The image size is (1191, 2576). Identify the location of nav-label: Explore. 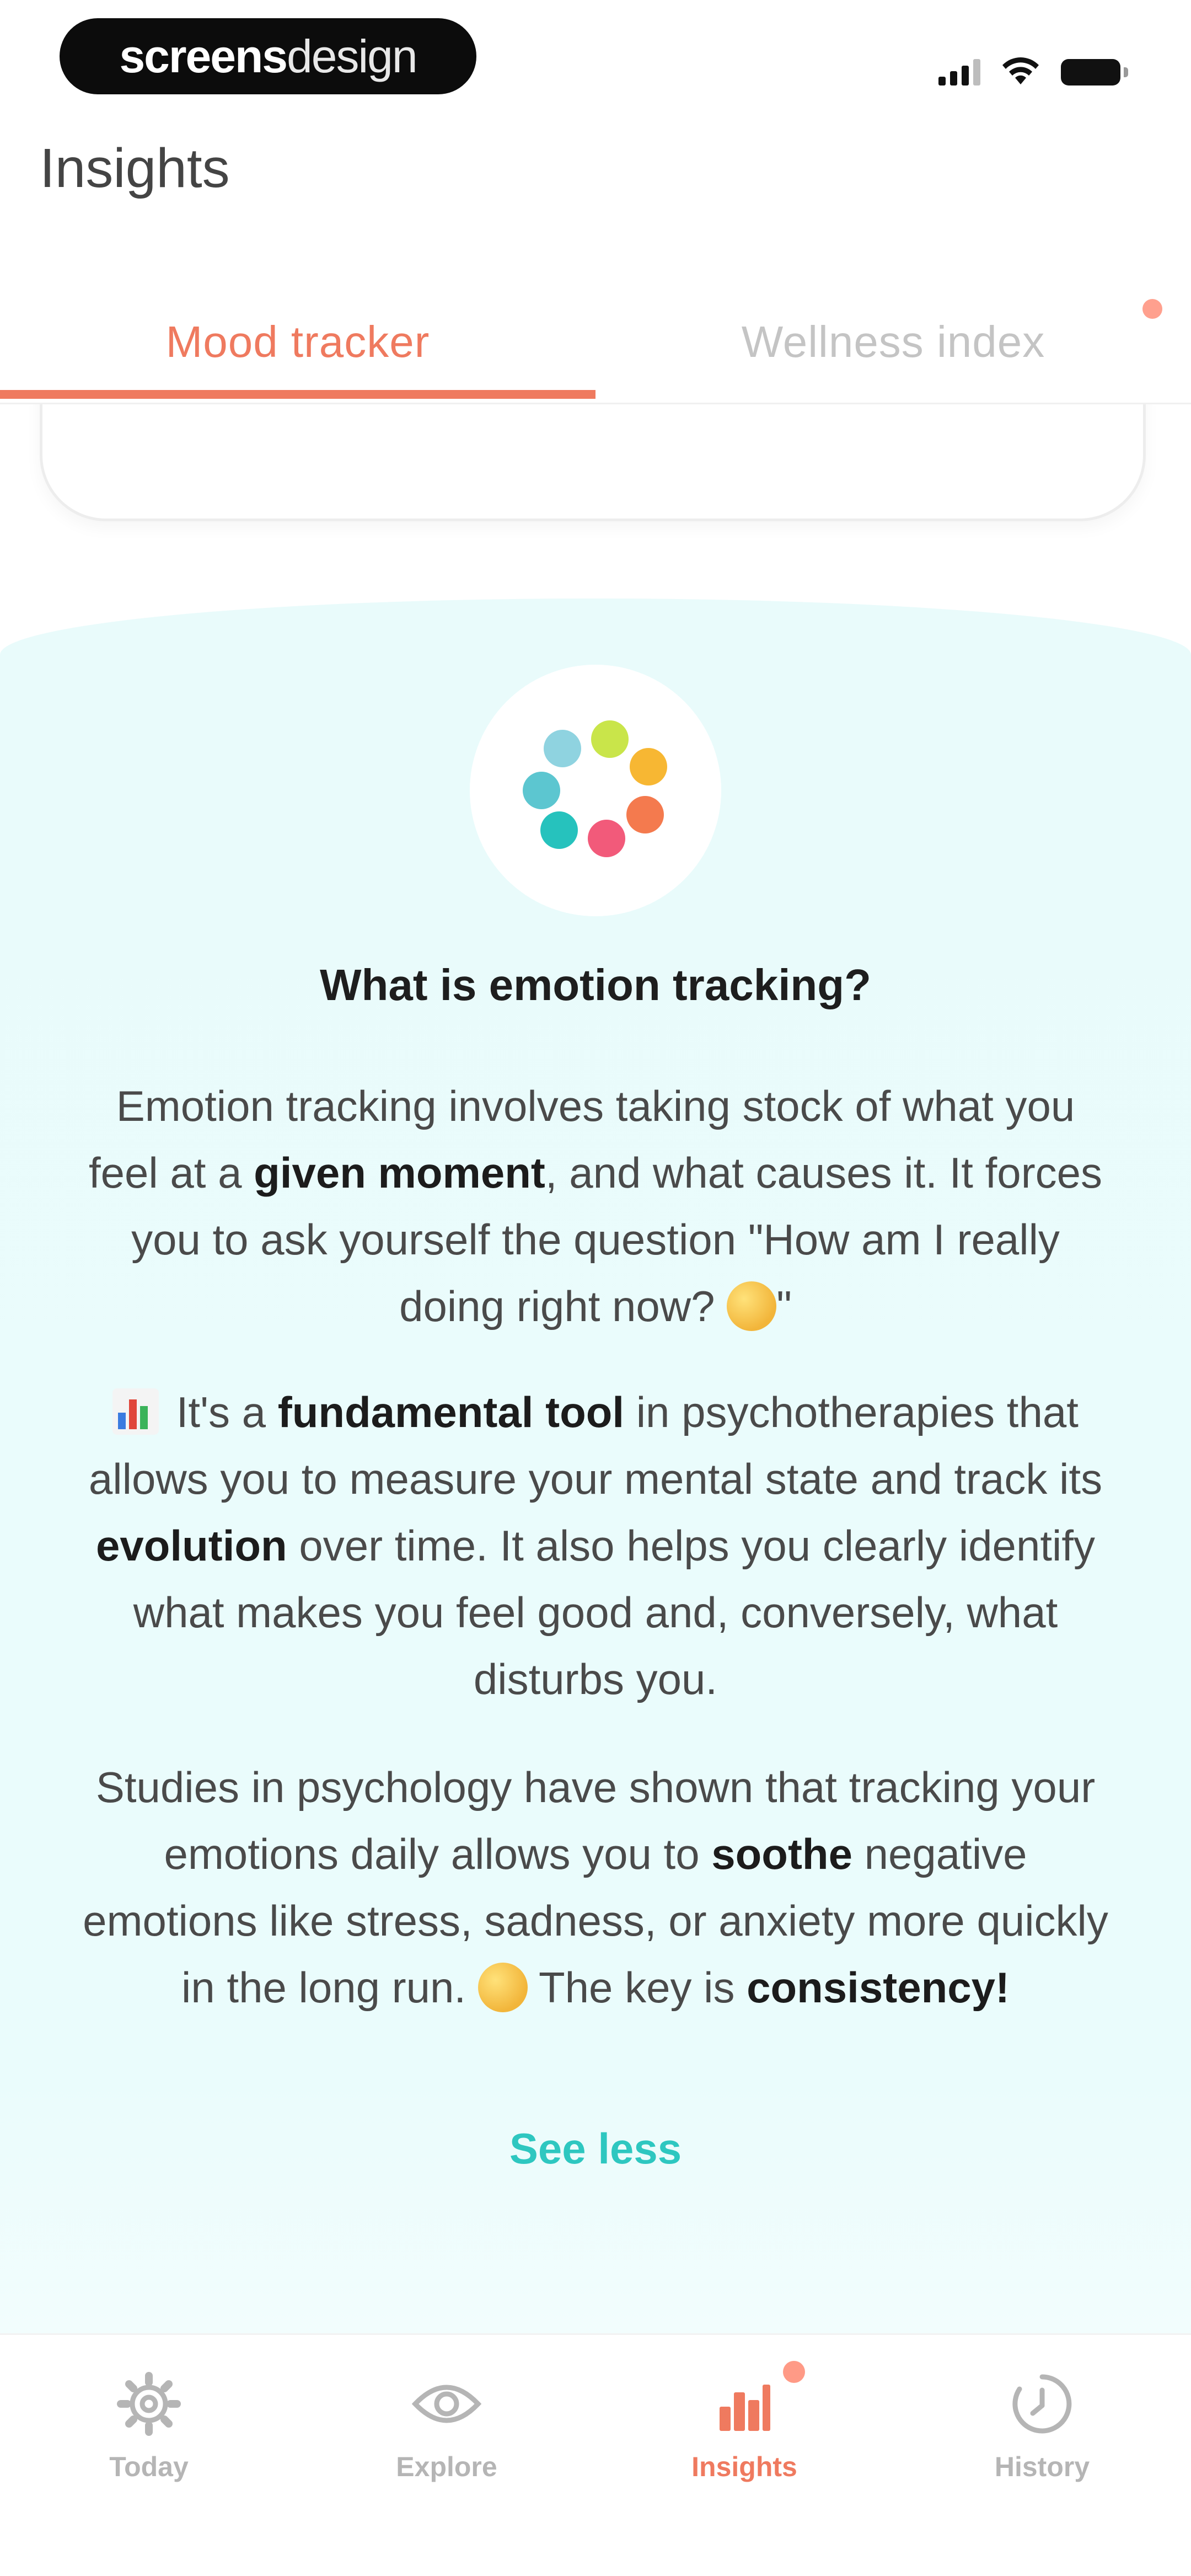
(447, 2466).